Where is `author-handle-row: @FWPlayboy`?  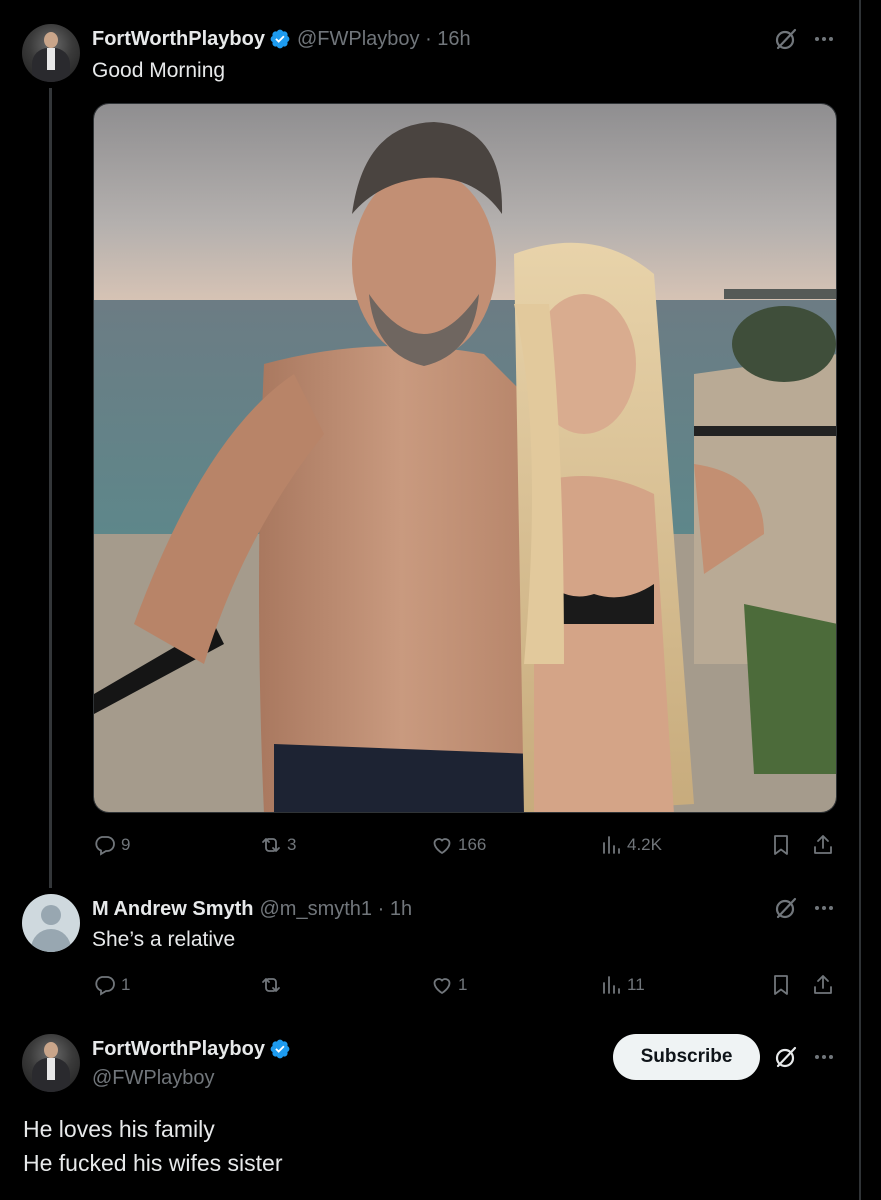 author-handle-row: @FWPlayboy is located at coordinates (153, 1078).